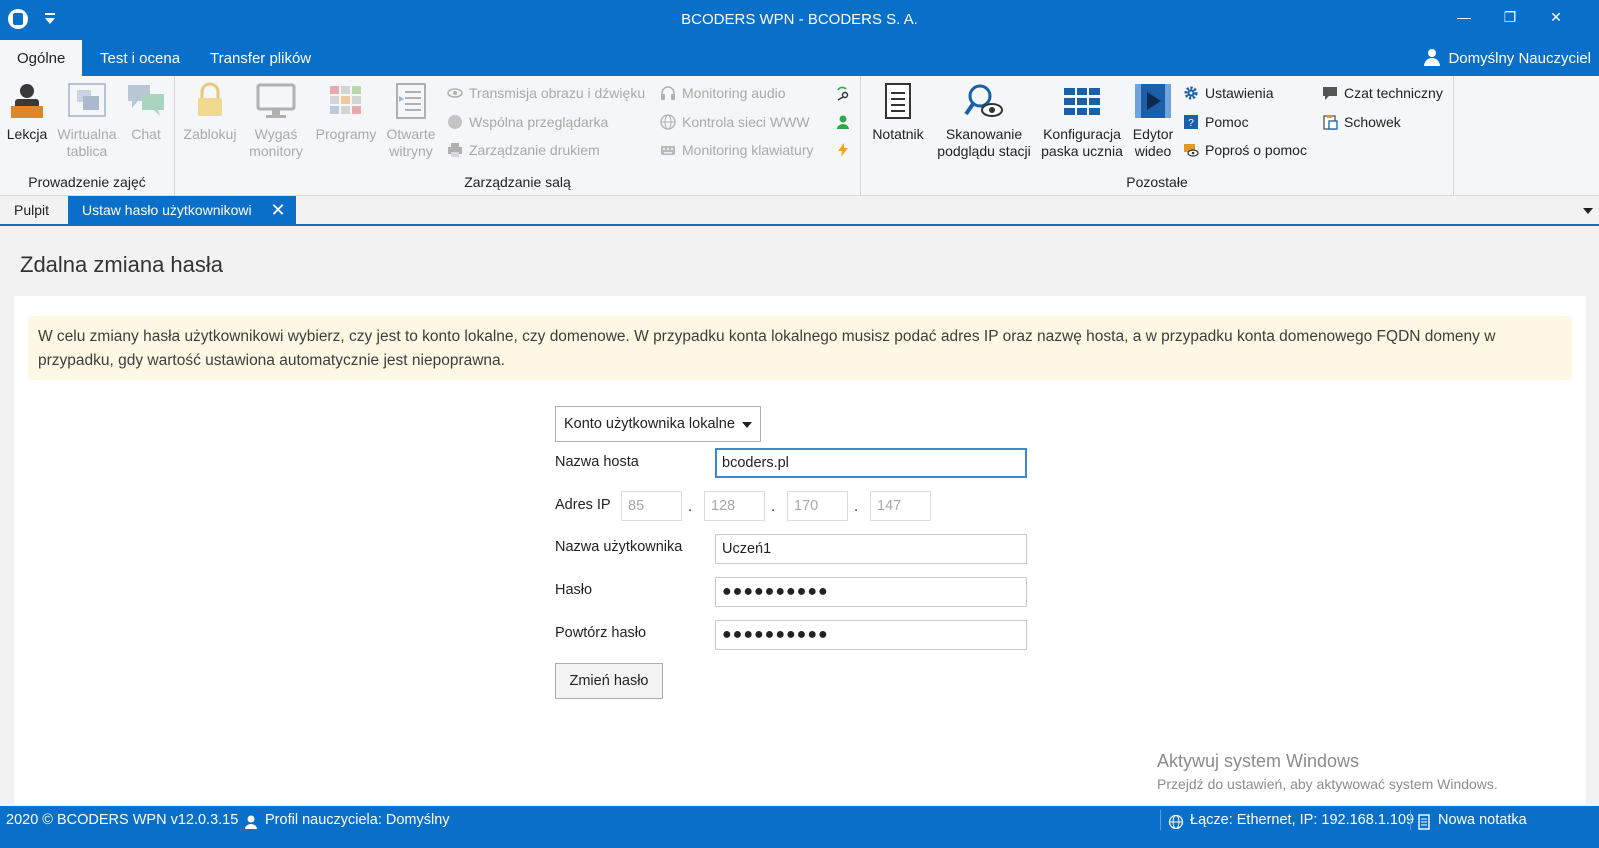 This screenshot has height=848, width=1599. What do you see at coordinates (871, 635) in the screenshot?
I see `password-repeat-input: ●●●●●●●●●●` at bounding box center [871, 635].